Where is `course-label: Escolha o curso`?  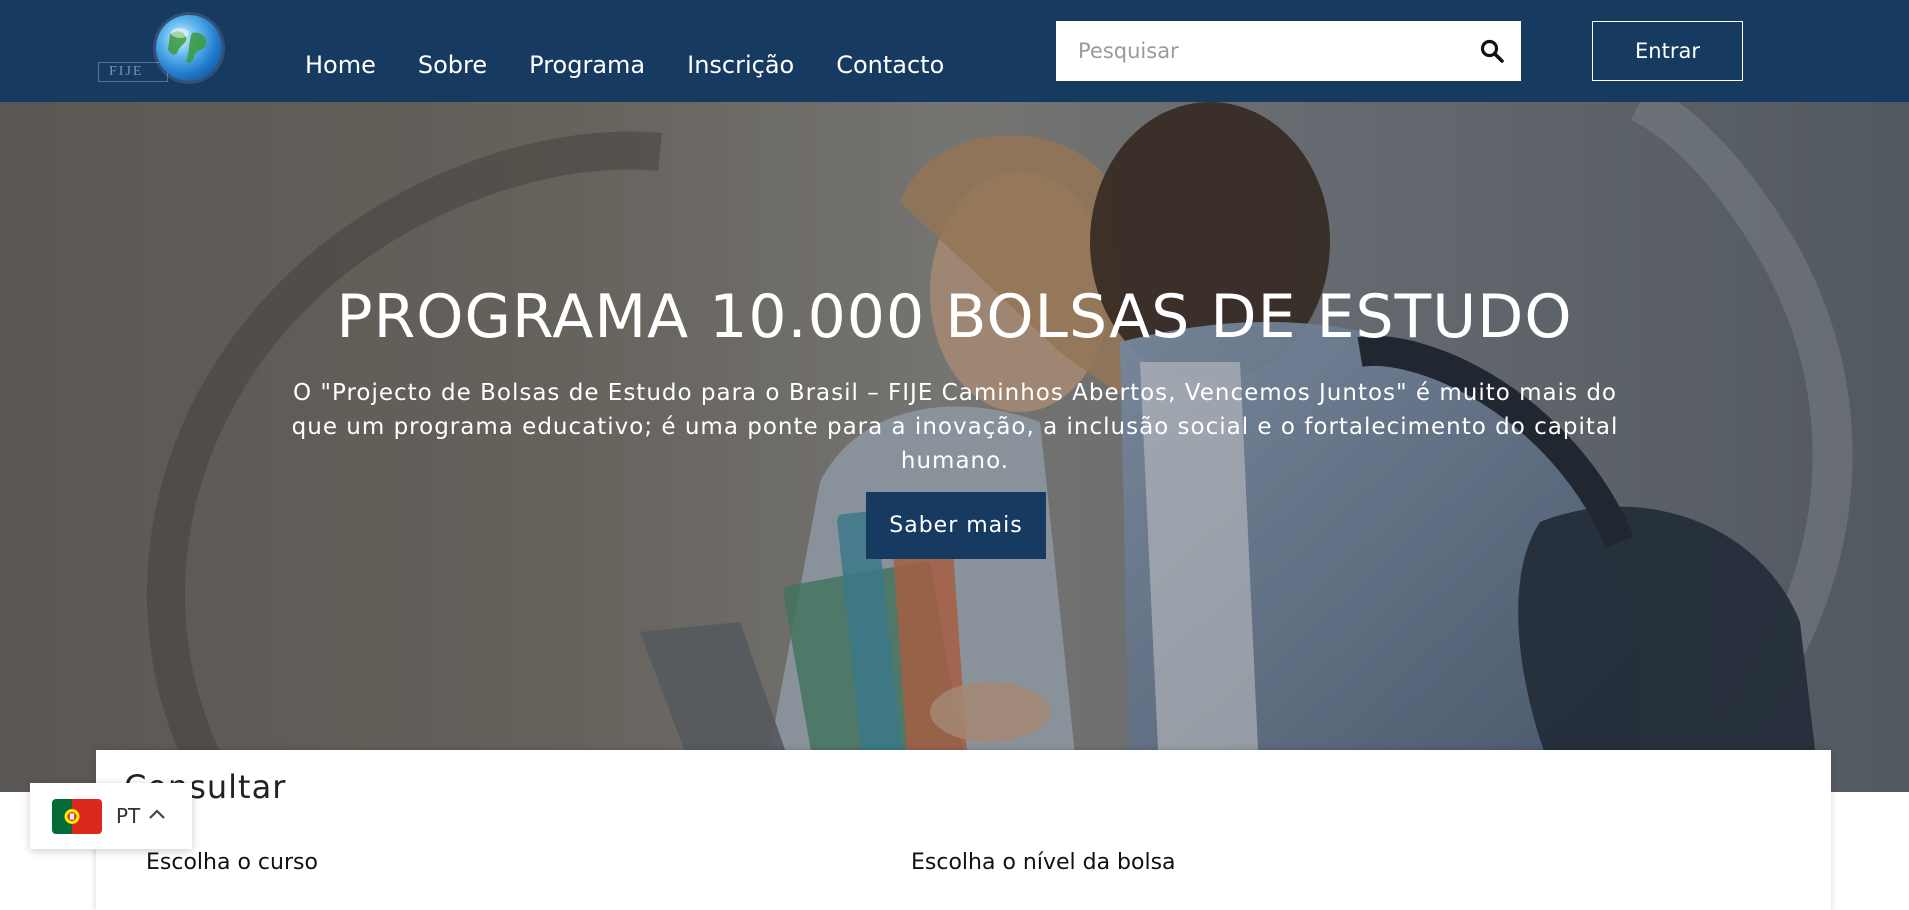 course-label: Escolha o curso is located at coordinates (232, 862).